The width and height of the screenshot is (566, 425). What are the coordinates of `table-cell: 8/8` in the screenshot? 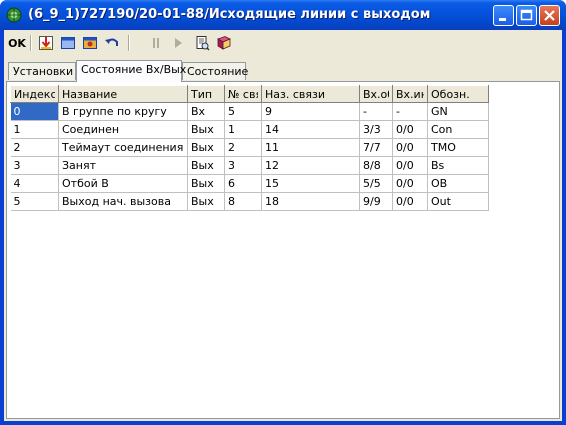 It's located at (376, 165).